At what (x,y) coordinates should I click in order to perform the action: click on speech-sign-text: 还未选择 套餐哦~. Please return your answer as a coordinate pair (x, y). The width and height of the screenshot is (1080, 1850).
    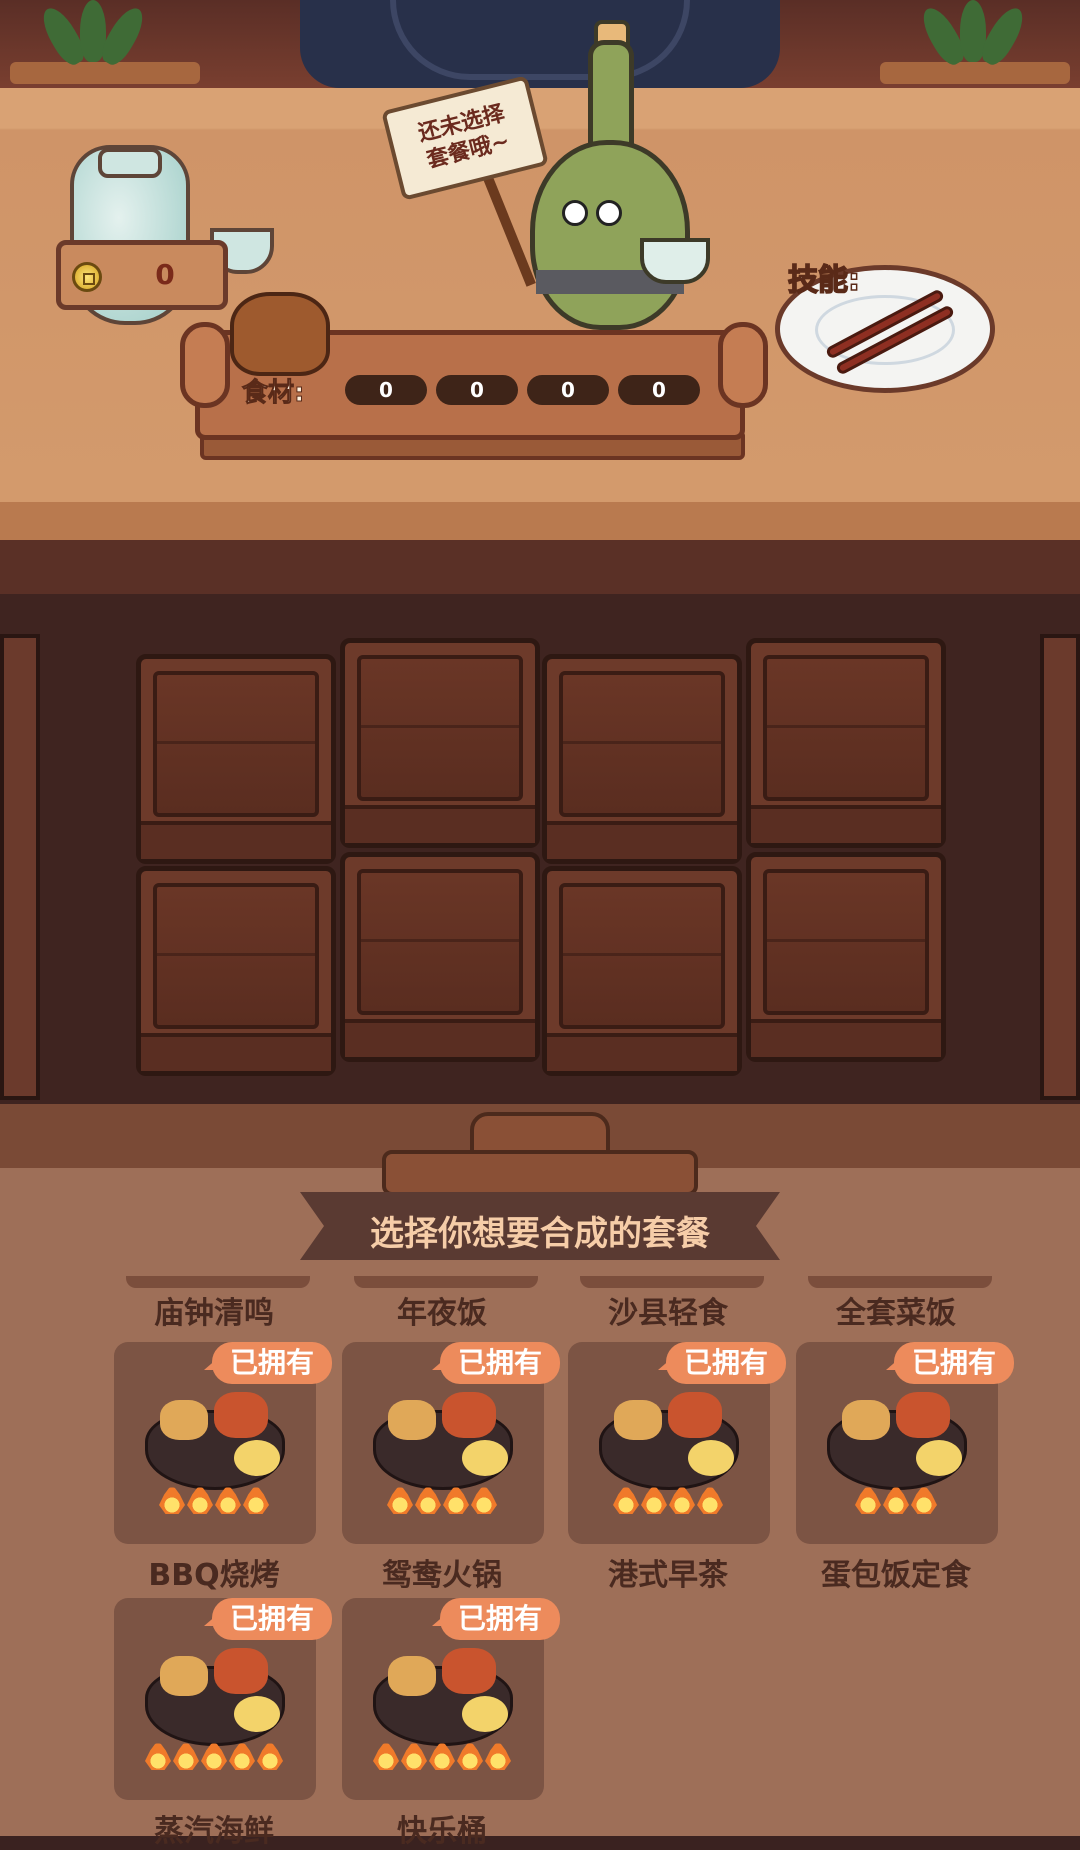
    Looking at the image, I should click on (464, 137).